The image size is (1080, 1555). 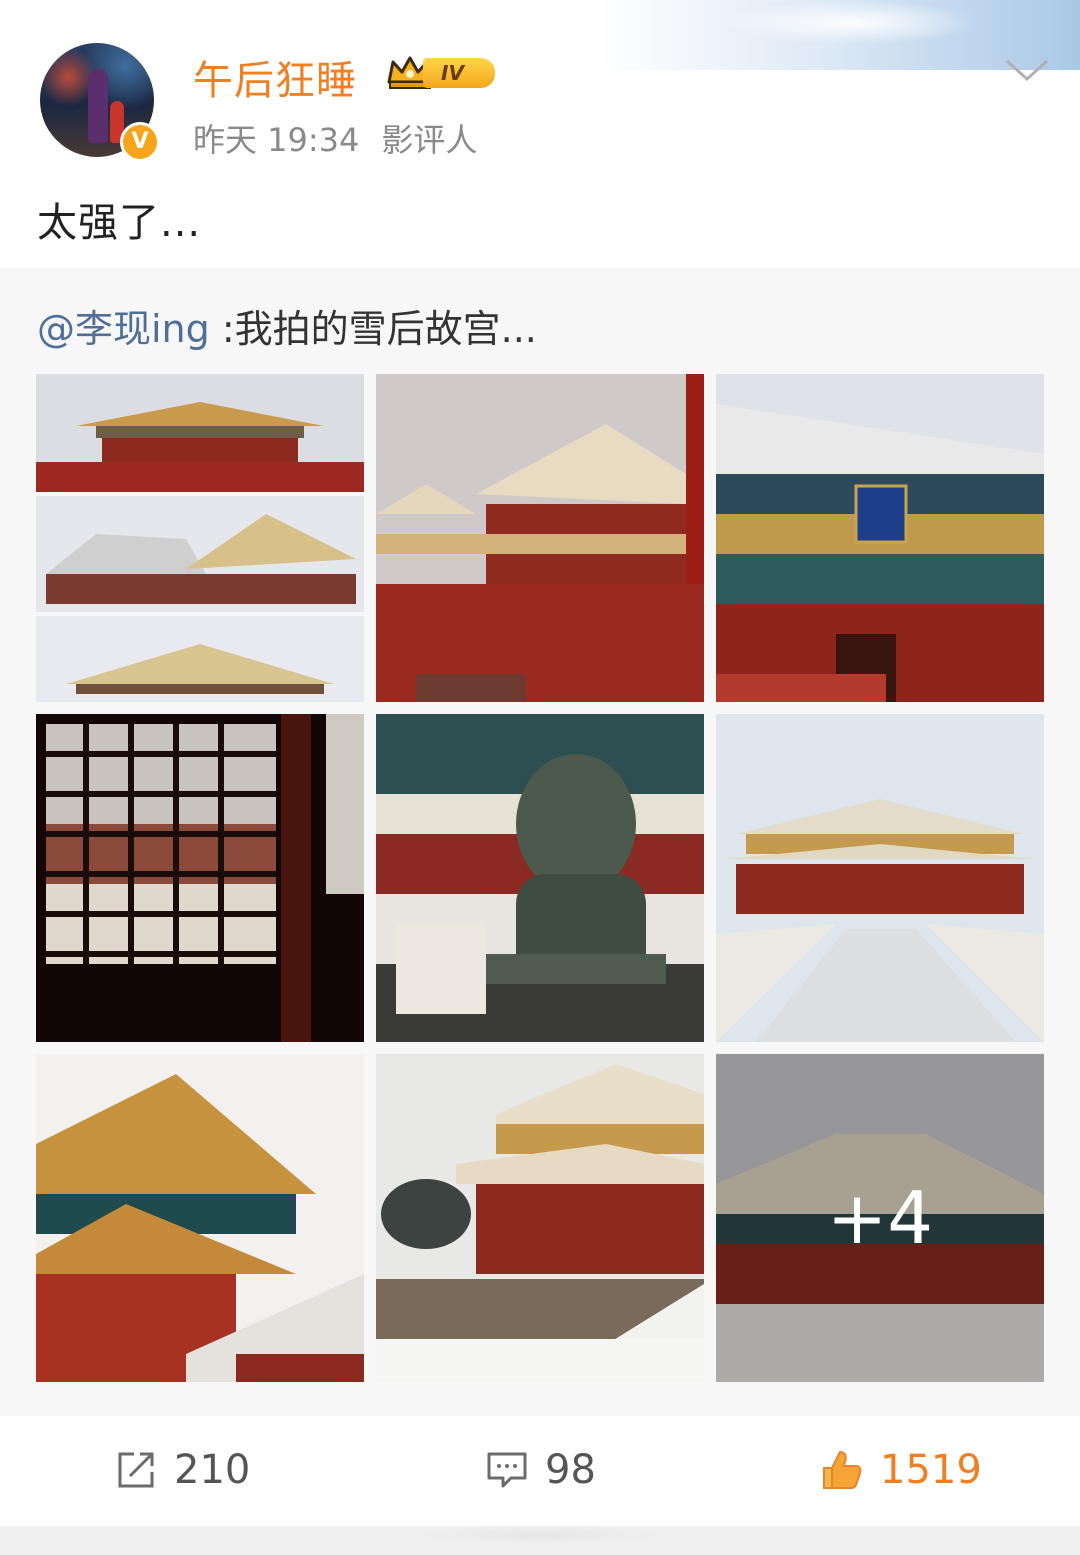 I want to click on comment-button: 98, so click(x=550, y=1470).